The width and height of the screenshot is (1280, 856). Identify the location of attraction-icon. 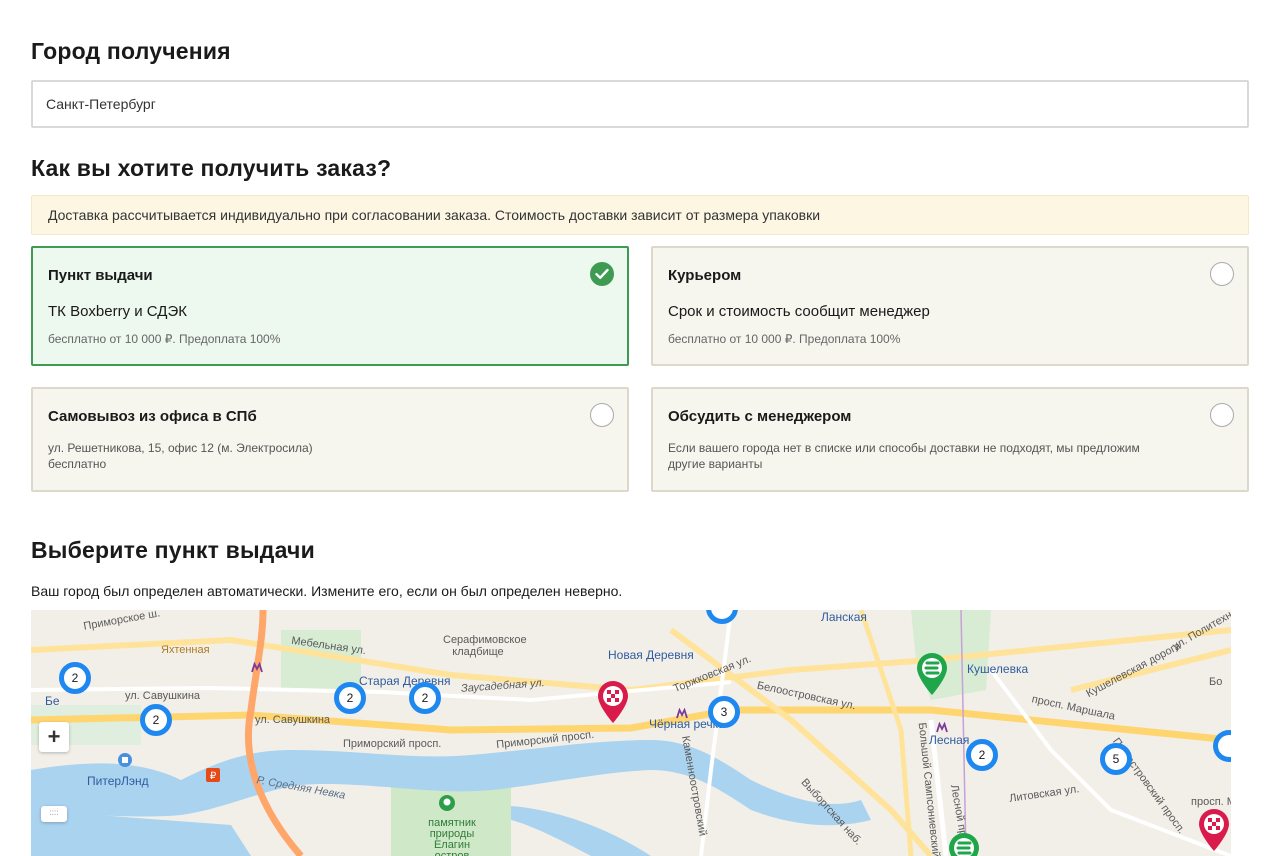
(125, 760).